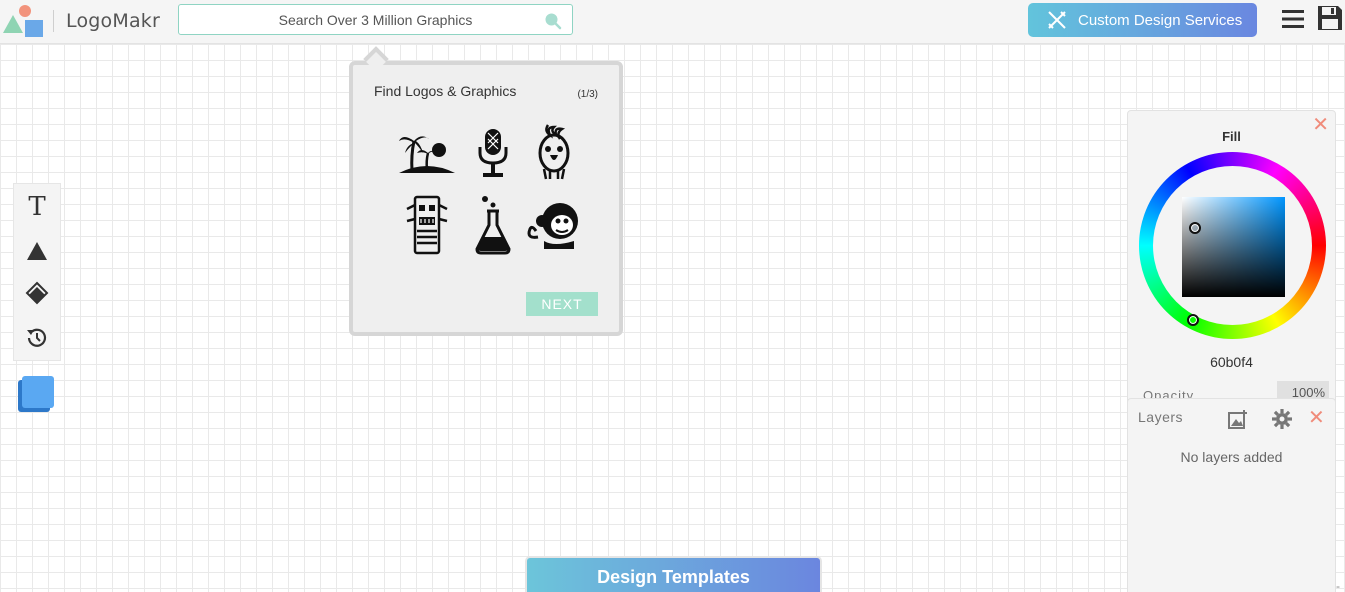 The image size is (1345, 592). Describe the element at coordinates (587, 94) in the screenshot. I see `popover-step-indicator: (1/3)` at that location.